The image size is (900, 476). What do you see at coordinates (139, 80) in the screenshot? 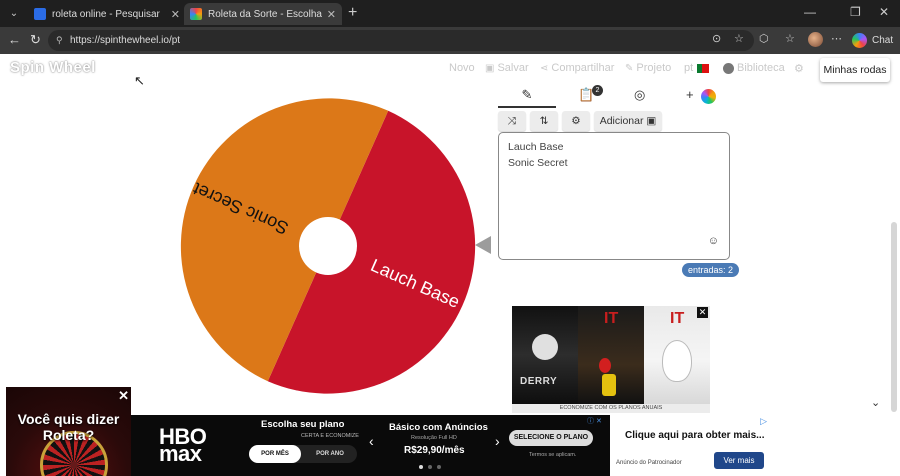
I see `mouse-cursor-icon: ↖` at bounding box center [139, 80].